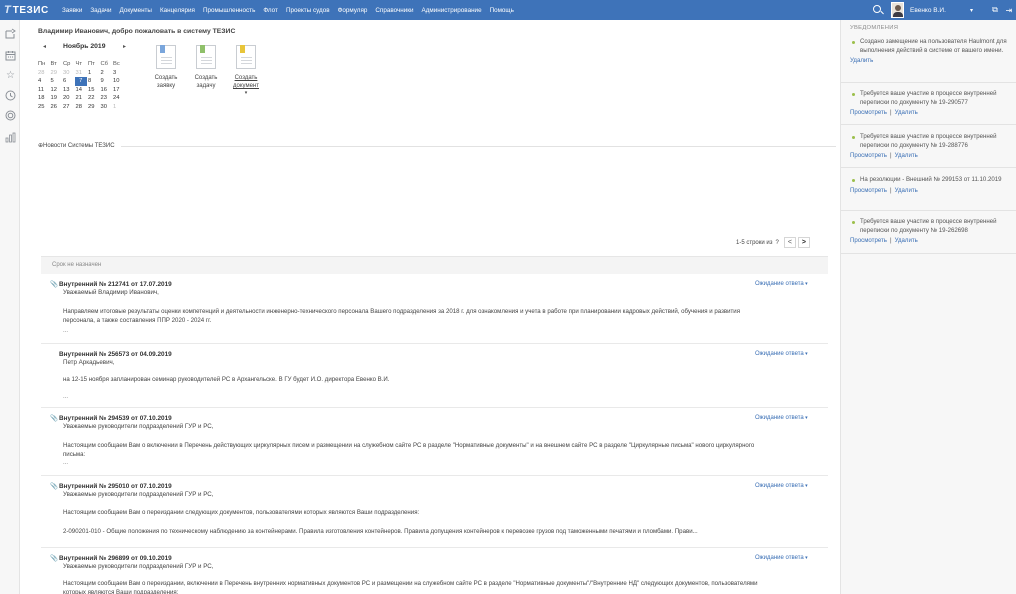  I want to click on calendar-day: 31, so click(81, 73).